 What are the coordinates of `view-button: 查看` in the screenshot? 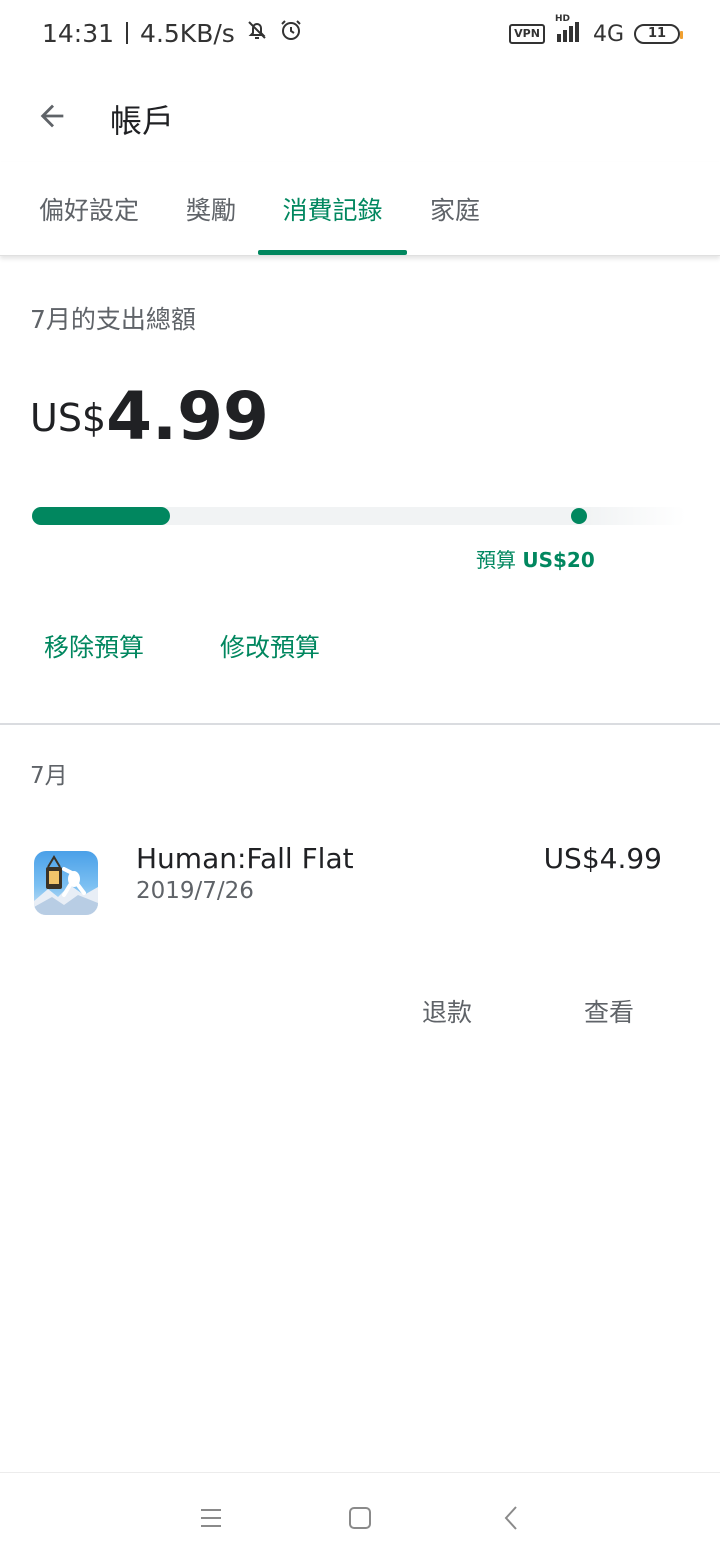 It's located at (609, 1011).